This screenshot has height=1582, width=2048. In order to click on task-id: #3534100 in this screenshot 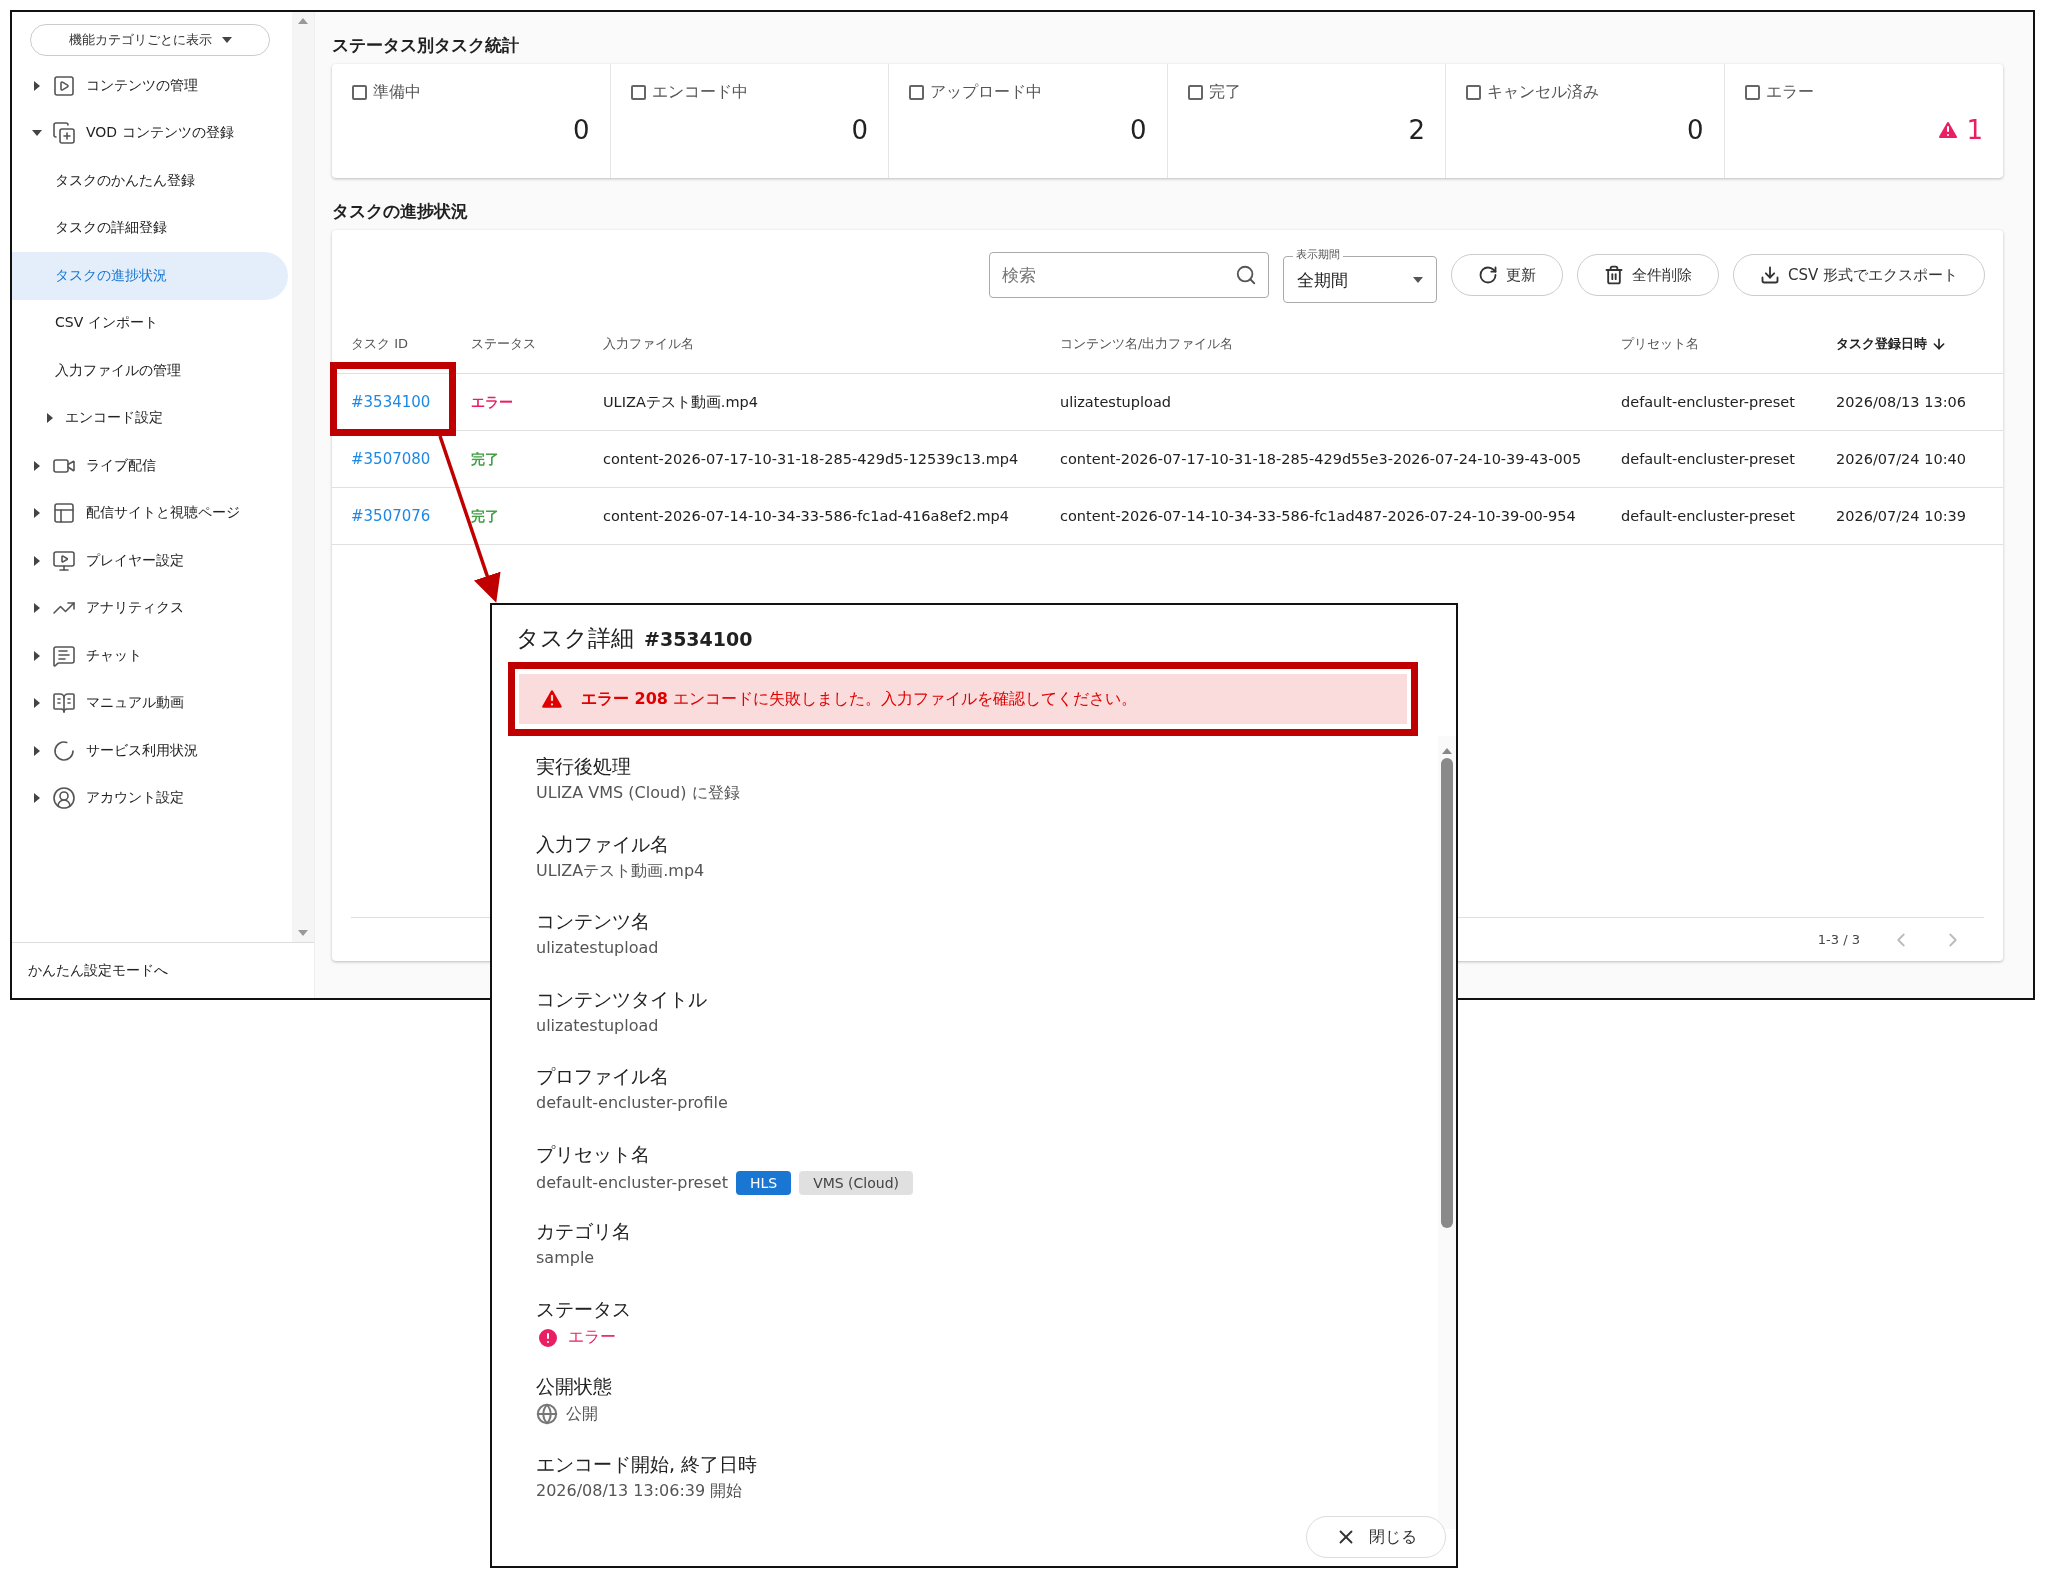, I will do `click(698, 639)`.